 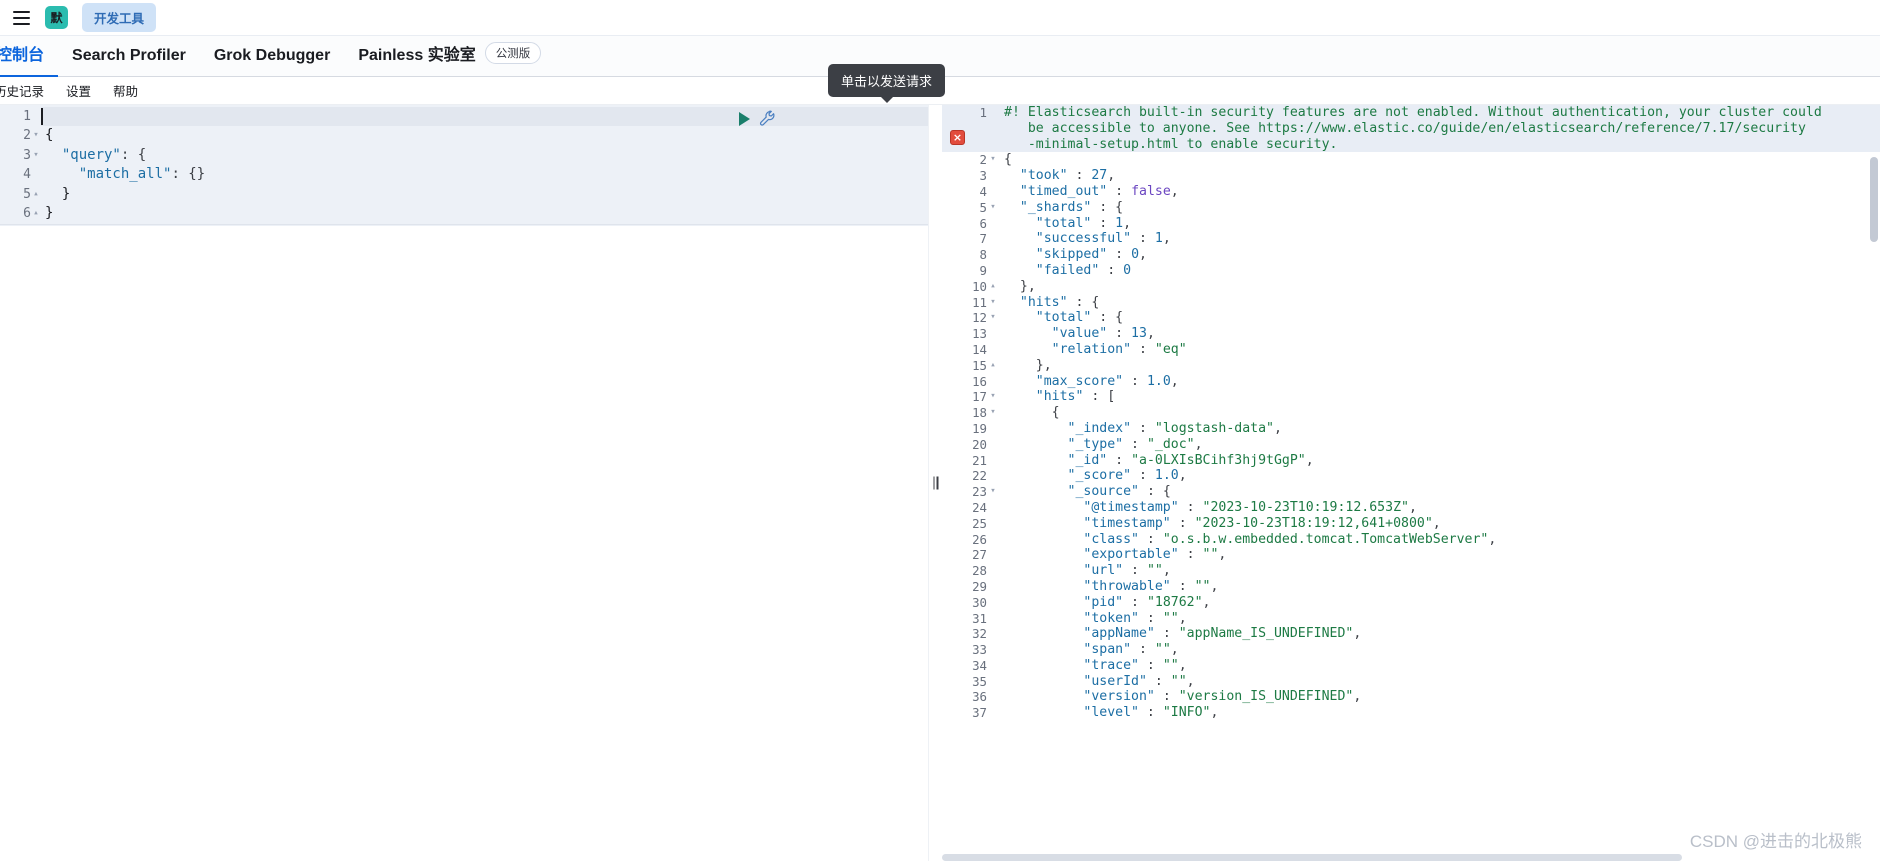 I want to click on text-caret, so click(x=42, y=116).